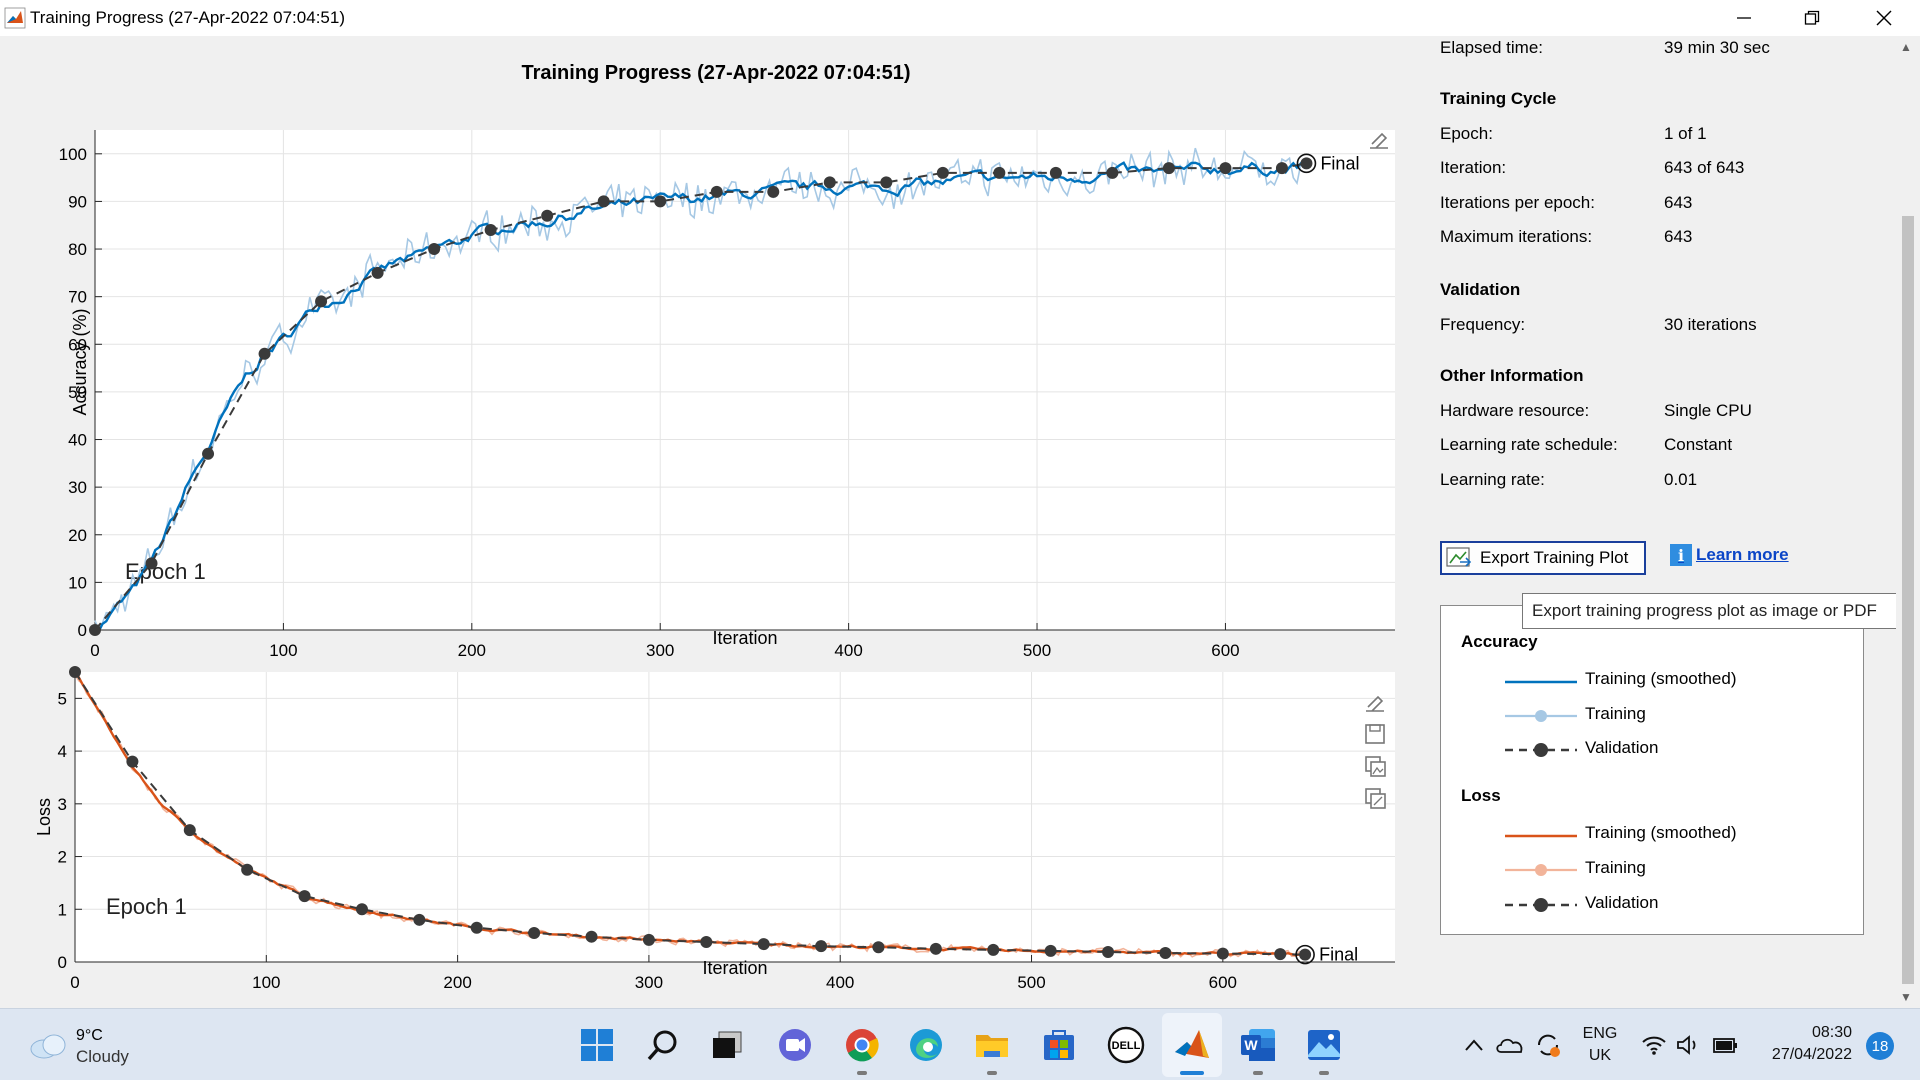  I want to click on start-icon, so click(597, 1045).